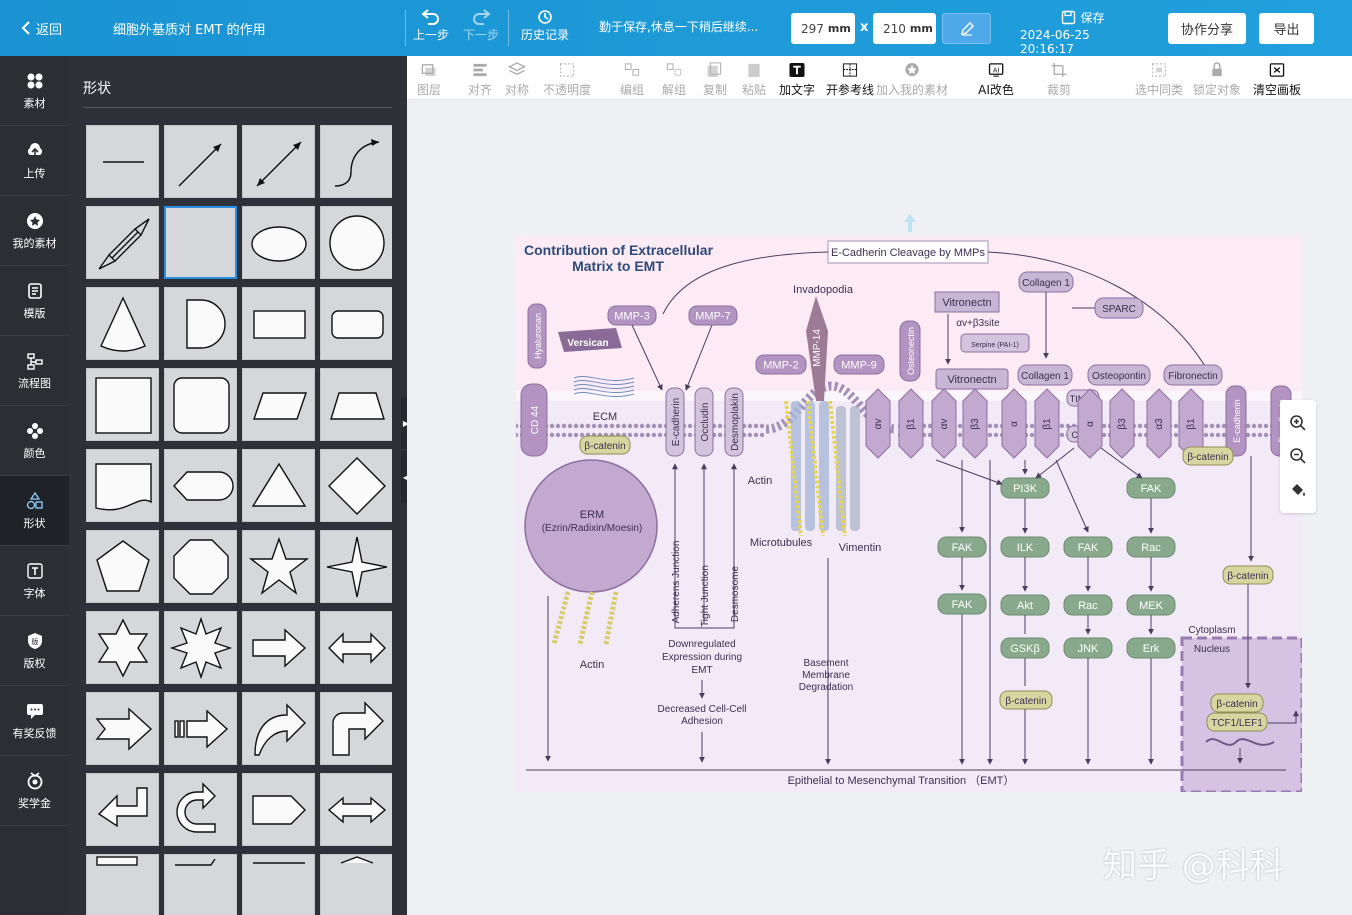 The width and height of the screenshot is (1352, 915). What do you see at coordinates (715, 80) in the screenshot?
I see `copy-button: 复制` at bounding box center [715, 80].